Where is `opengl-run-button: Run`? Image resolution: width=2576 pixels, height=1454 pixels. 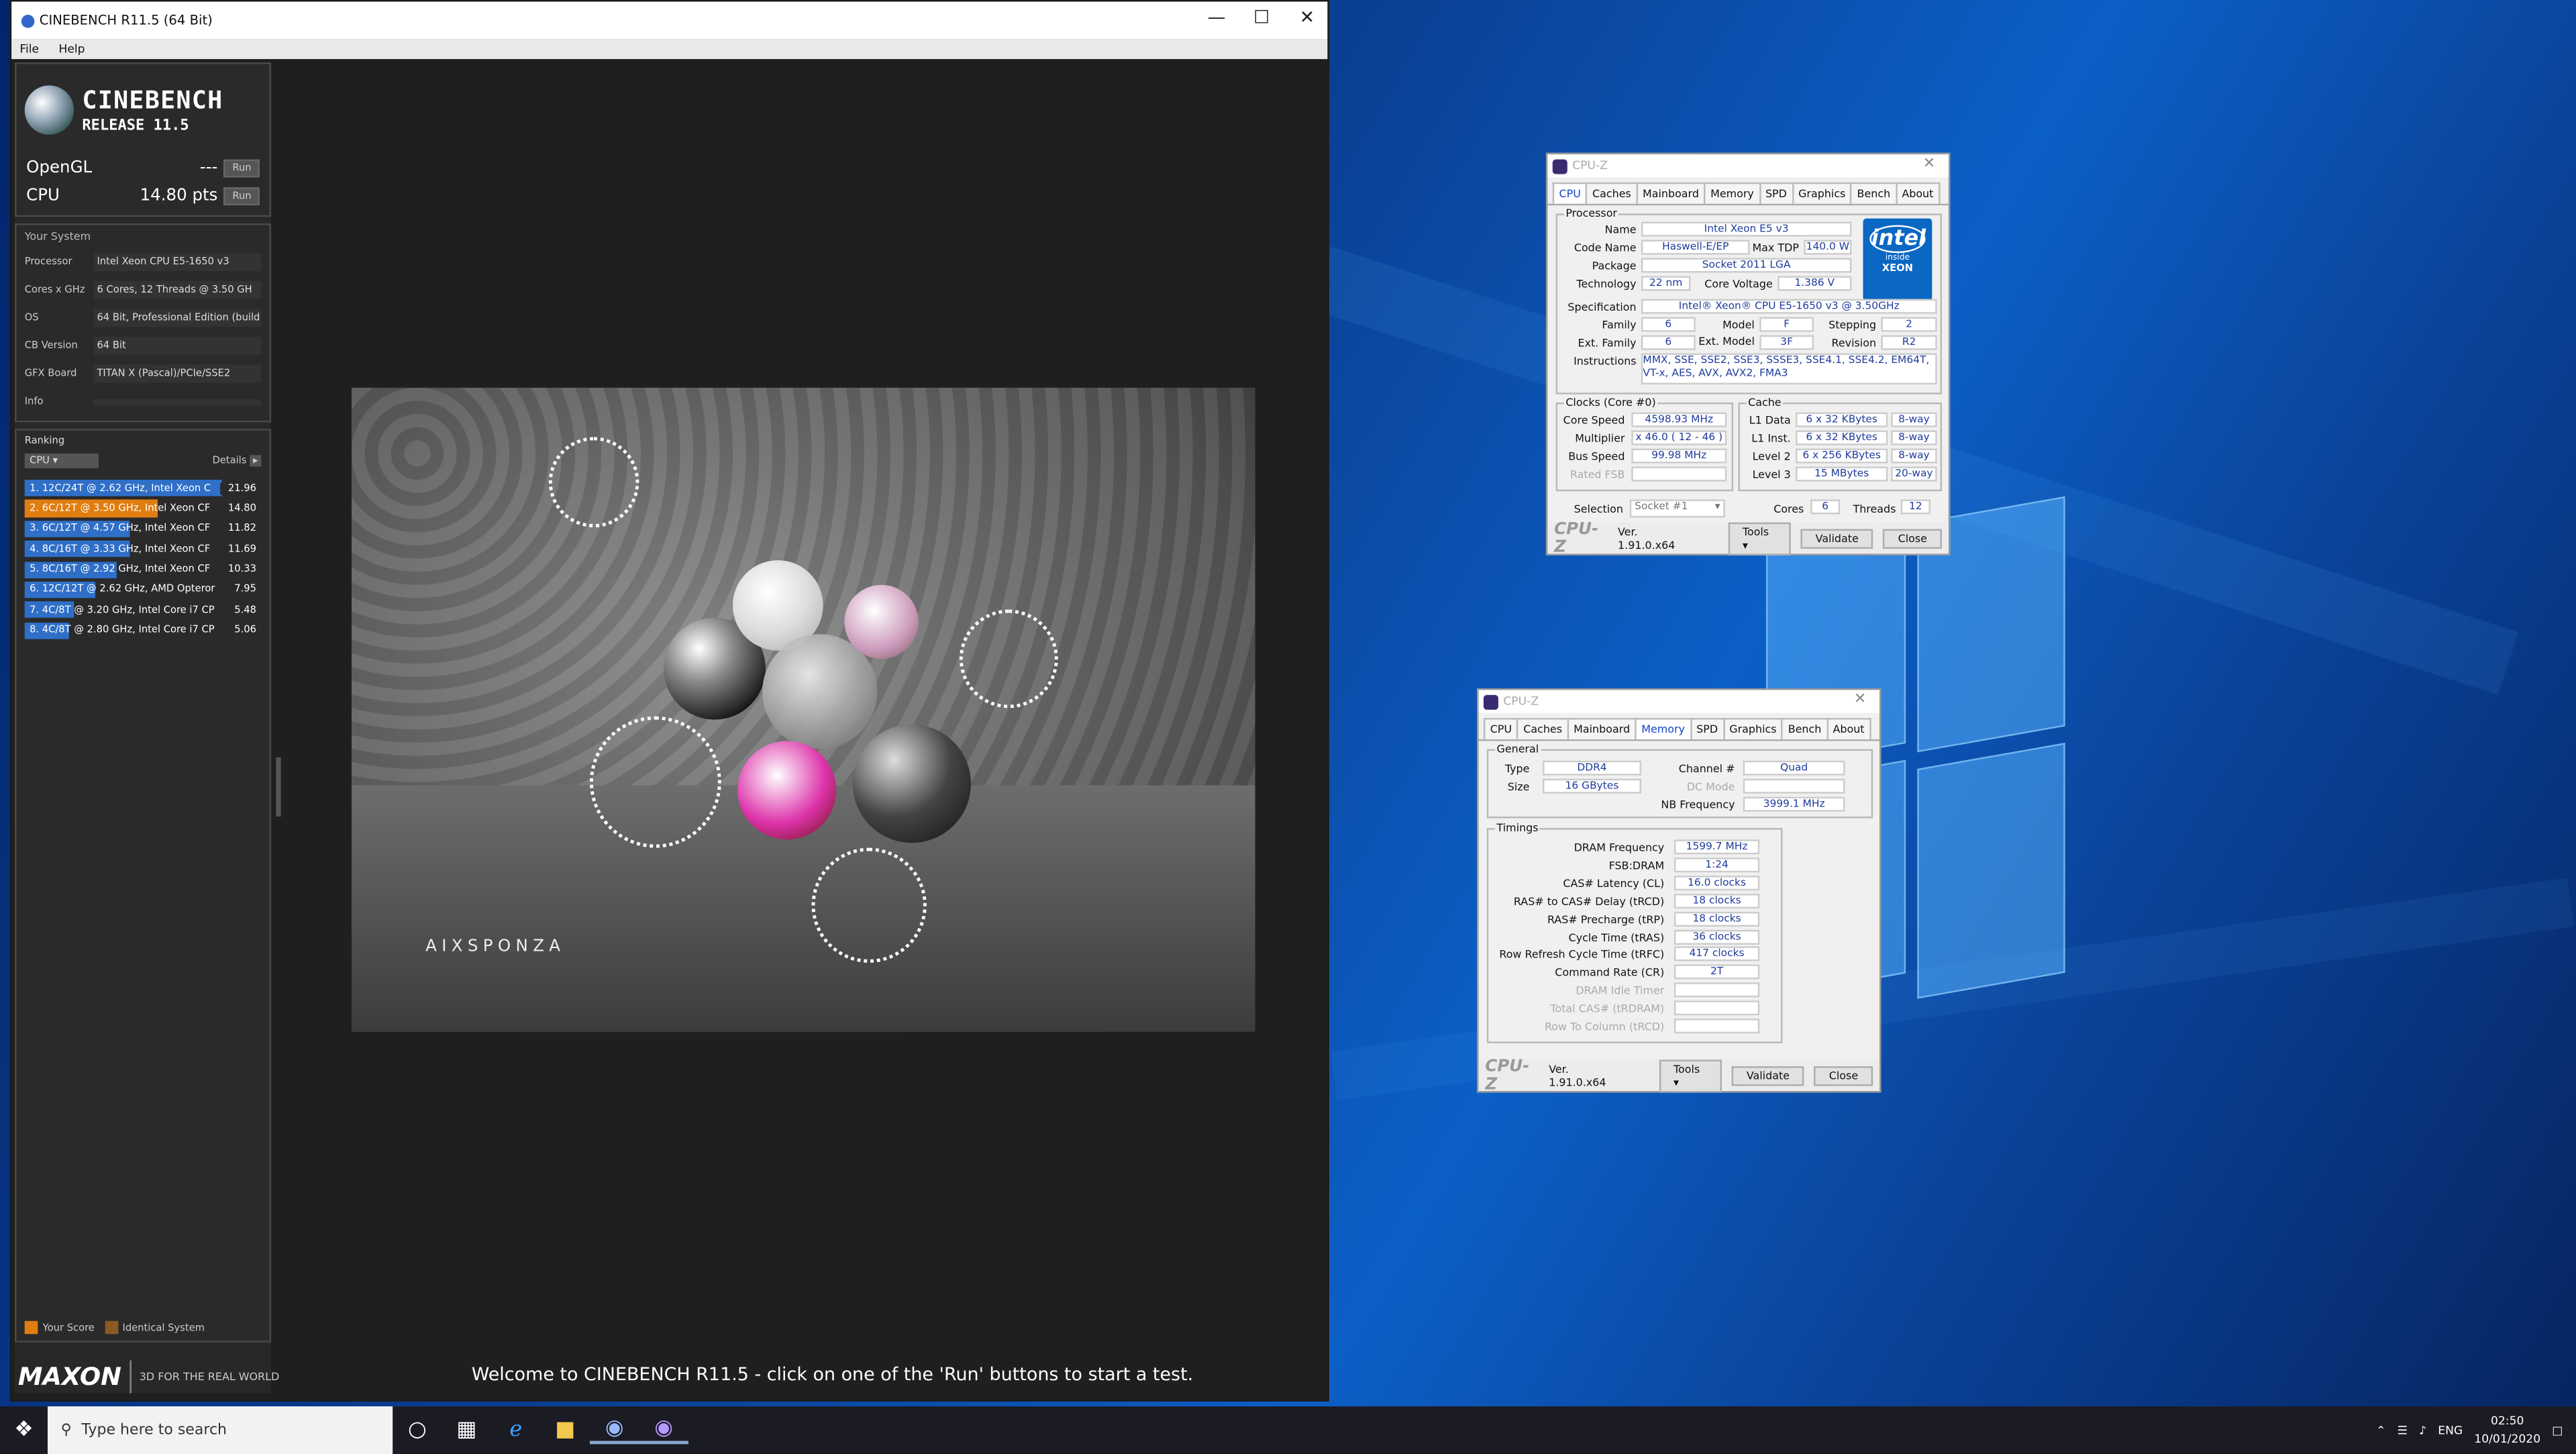
opengl-run-button: Run is located at coordinates (242, 169).